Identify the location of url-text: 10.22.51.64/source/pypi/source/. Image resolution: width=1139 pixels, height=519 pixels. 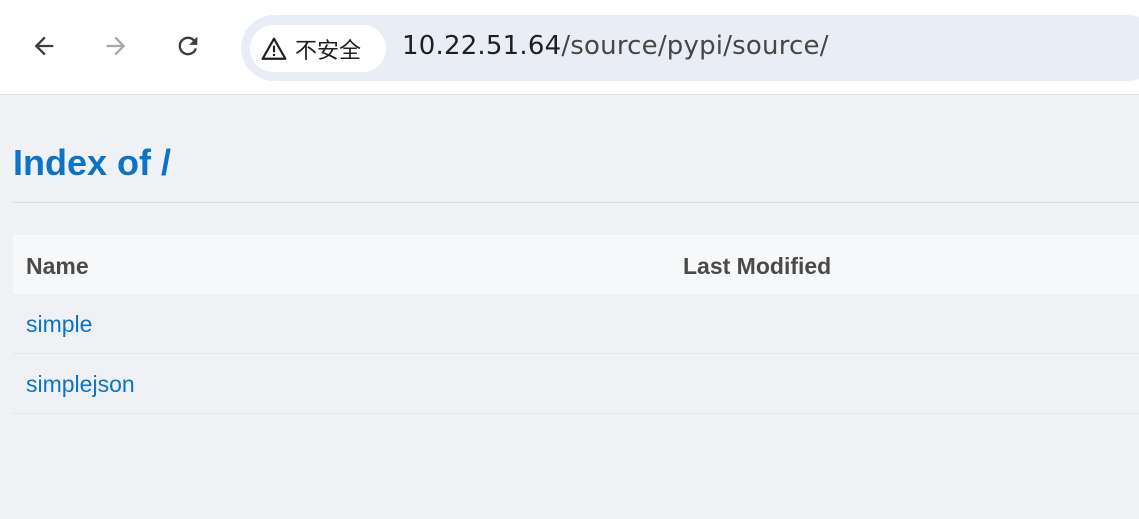
(615, 46).